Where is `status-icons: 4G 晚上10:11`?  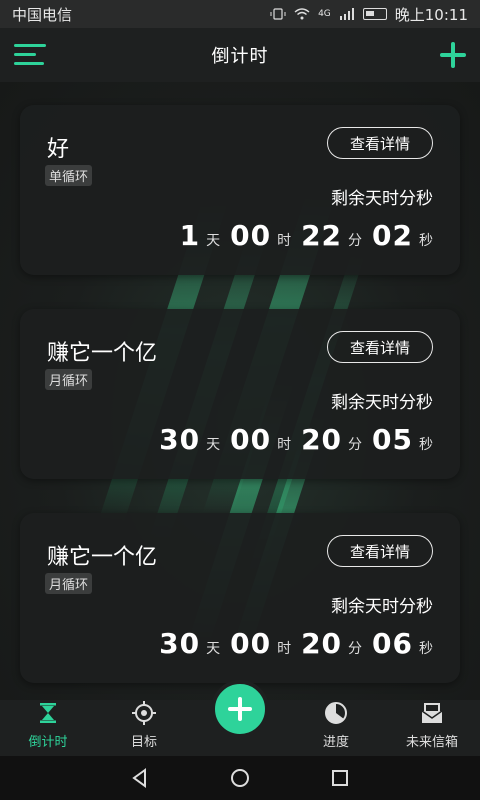 status-icons: 4G 晚上10:11 is located at coordinates (369, 14).